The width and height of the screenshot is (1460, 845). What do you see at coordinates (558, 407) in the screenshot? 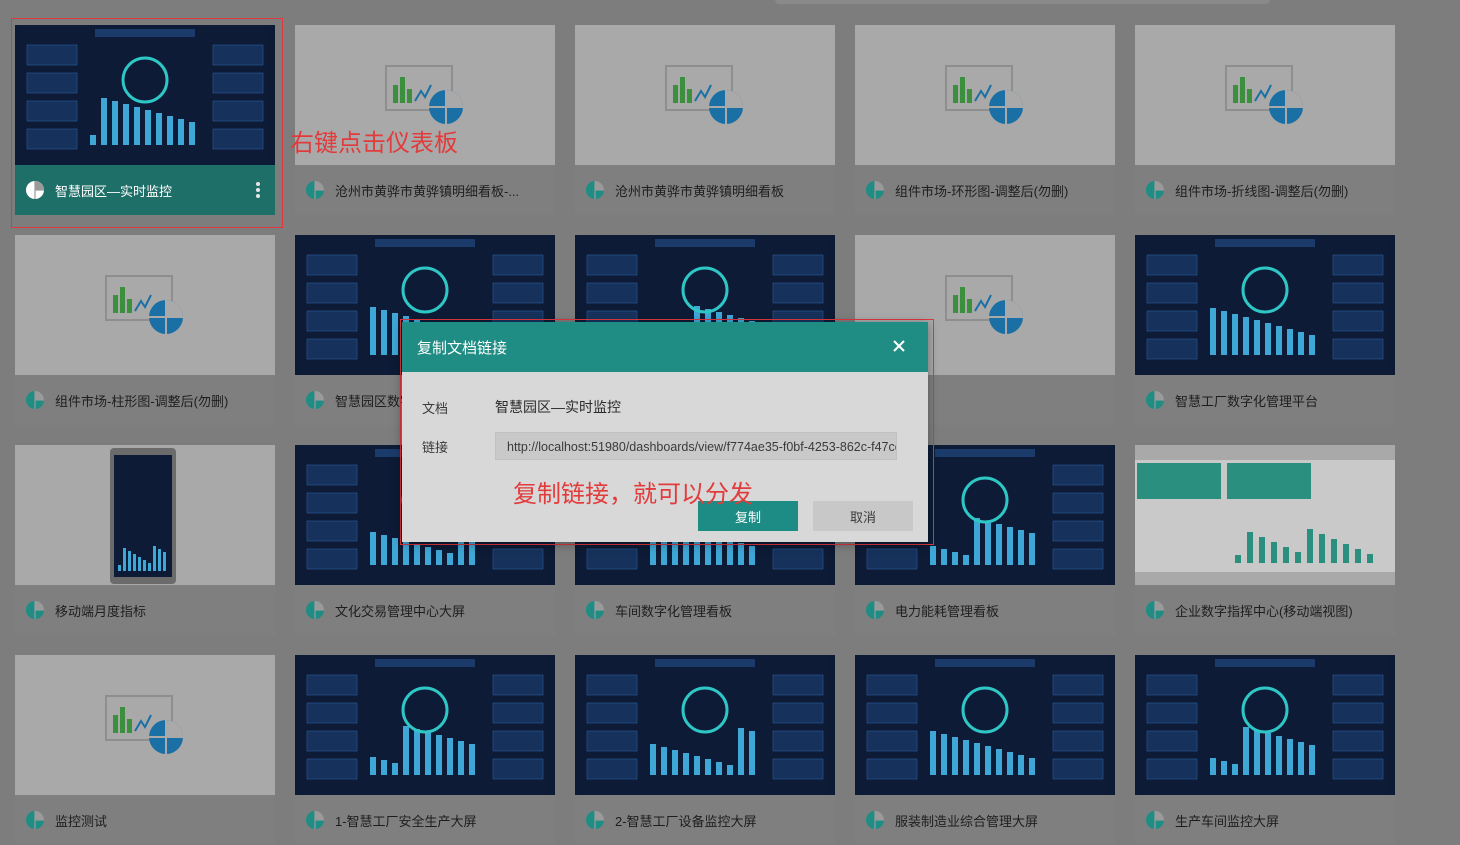
I see `doc-value: 智慧园区—实时监控` at bounding box center [558, 407].